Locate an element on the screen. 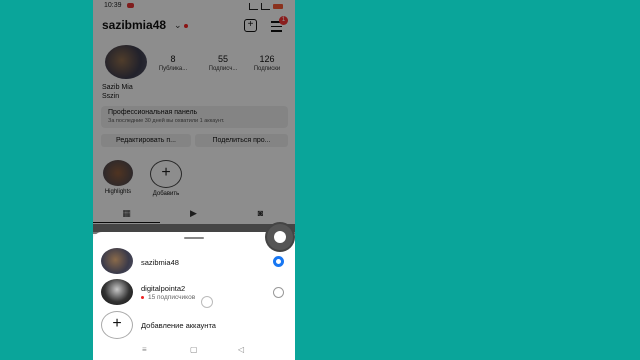 The width and height of the screenshot is (640, 360). account-row: digitalpointa2 15 подписчиков is located at coordinates (194, 293).